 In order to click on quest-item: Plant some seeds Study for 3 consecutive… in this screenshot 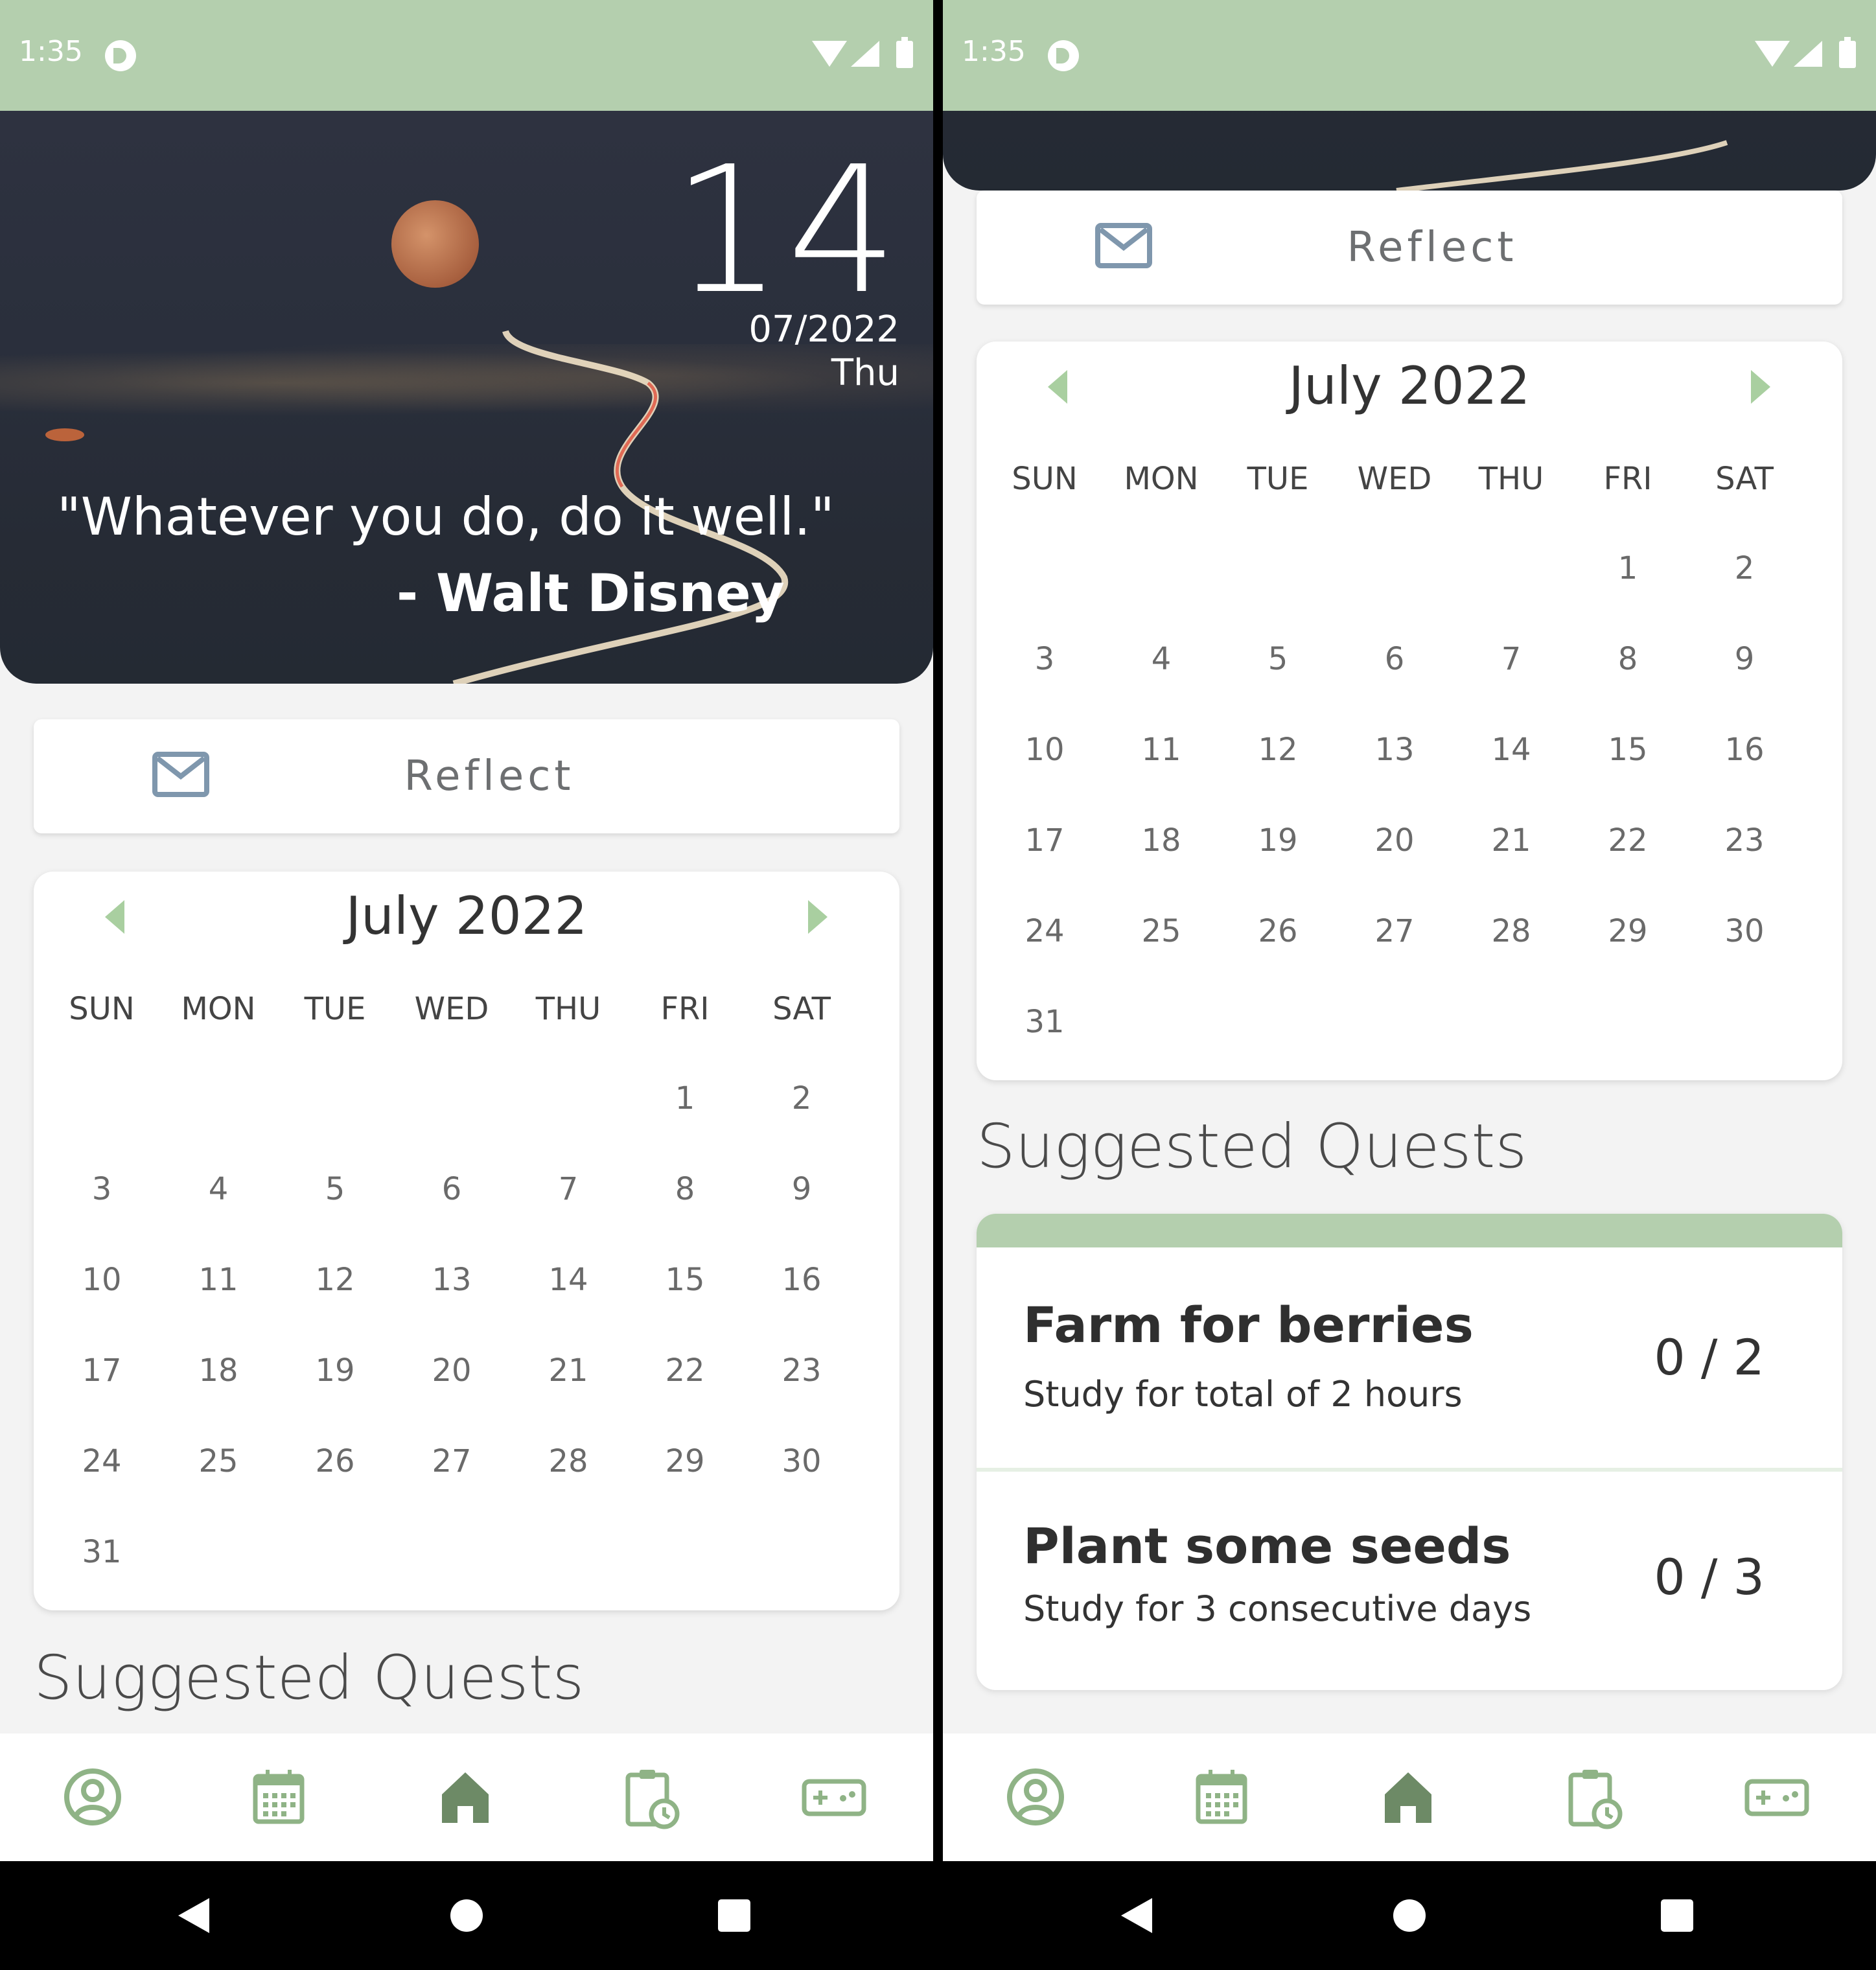, I will do `click(1409, 1581)`.